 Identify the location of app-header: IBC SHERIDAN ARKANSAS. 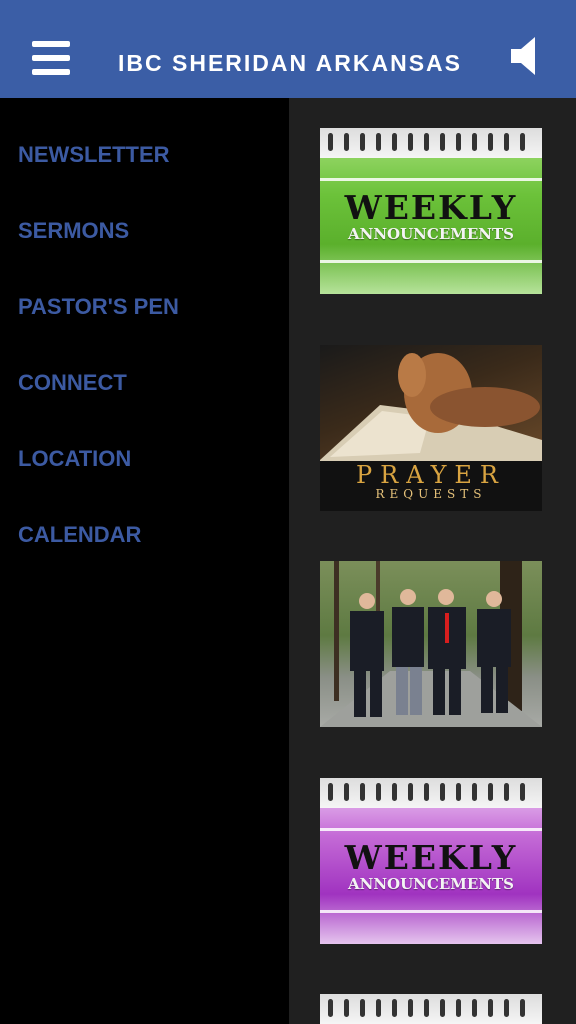
(288, 49).